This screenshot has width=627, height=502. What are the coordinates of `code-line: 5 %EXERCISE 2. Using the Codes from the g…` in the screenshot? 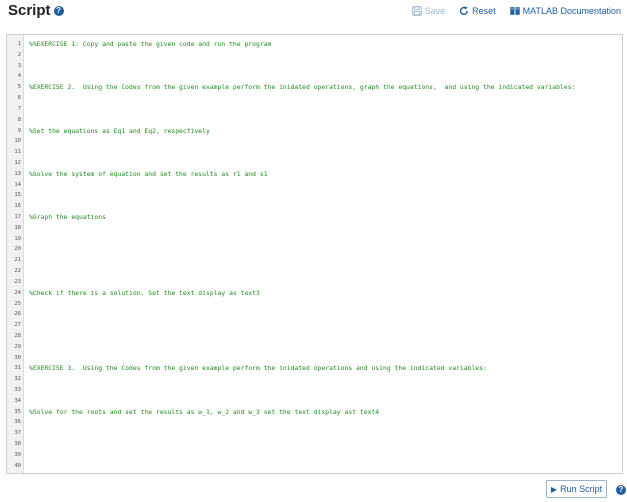 It's located at (314, 87).